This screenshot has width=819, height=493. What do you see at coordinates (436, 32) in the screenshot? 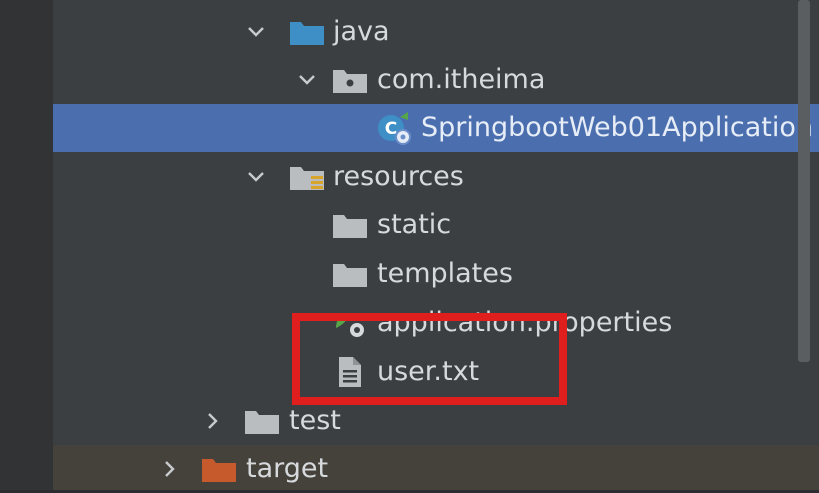
I see `tree-item-java: java` at bounding box center [436, 32].